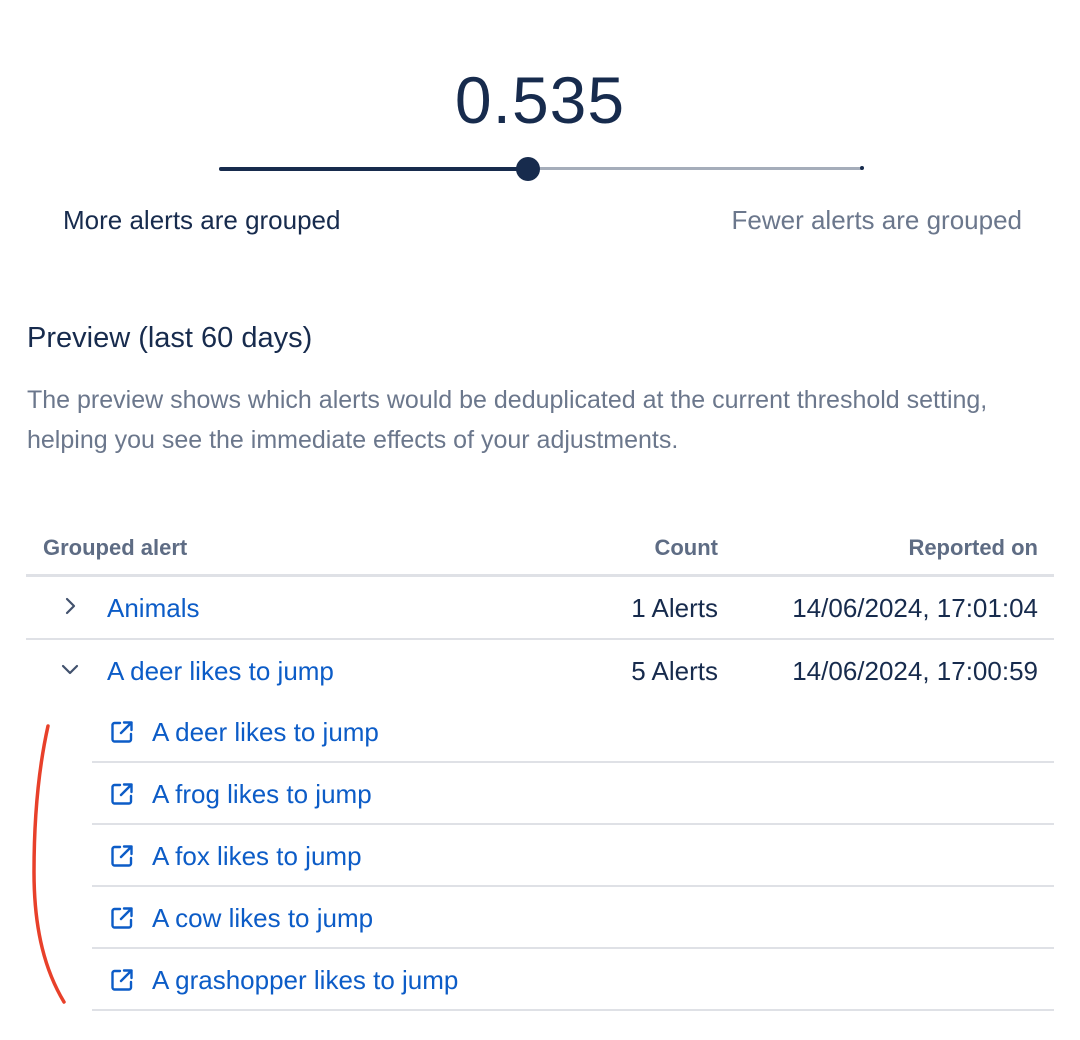 Image resolution: width=1080 pixels, height=1040 pixels. Describe the element at coordinates (528, 169) in the screenshot. I see `slider-thumb` at that location.